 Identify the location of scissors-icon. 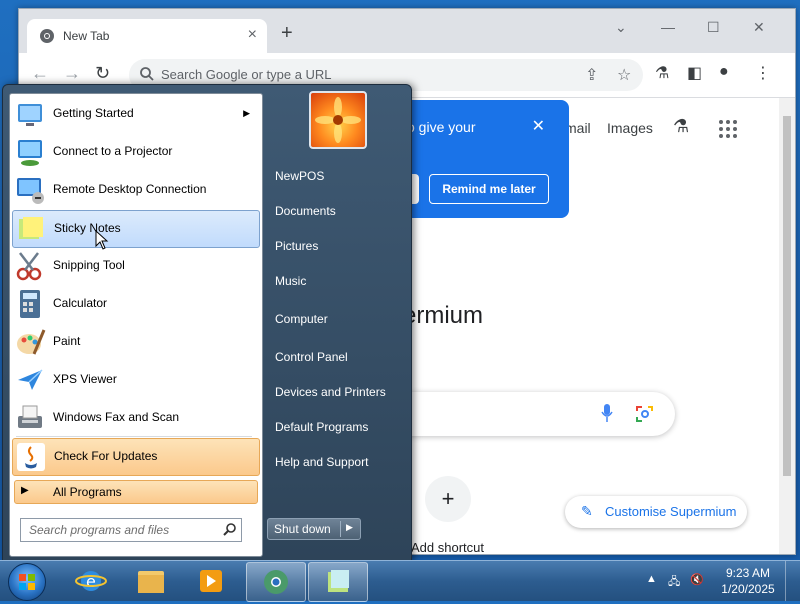
(29, 266).